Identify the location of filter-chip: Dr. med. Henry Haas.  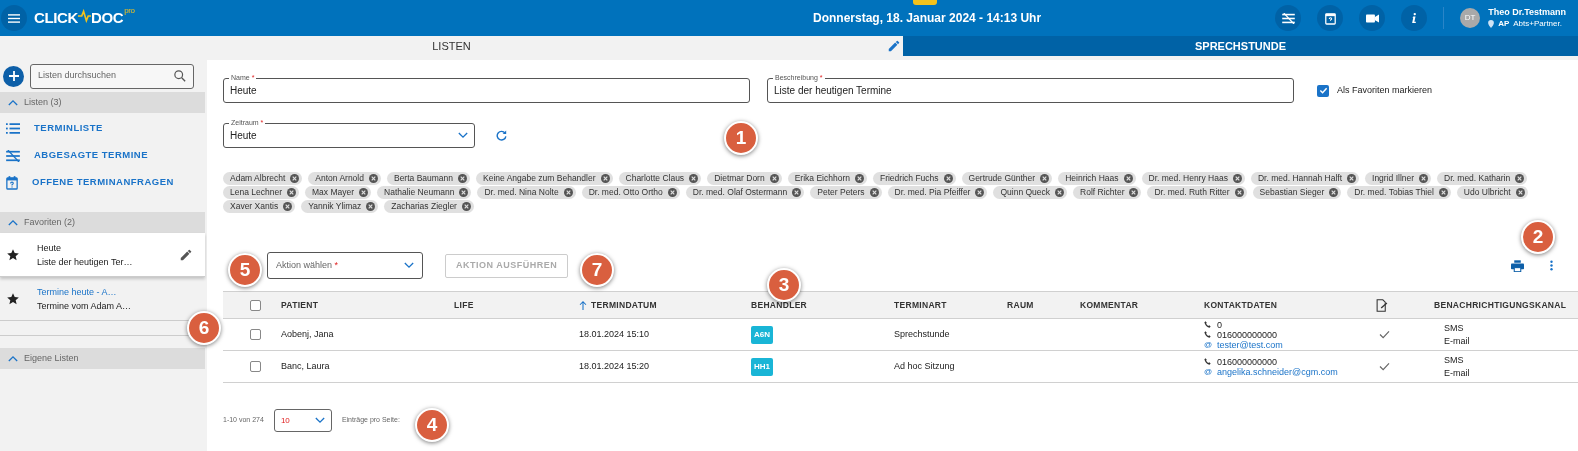
(1193, 178).